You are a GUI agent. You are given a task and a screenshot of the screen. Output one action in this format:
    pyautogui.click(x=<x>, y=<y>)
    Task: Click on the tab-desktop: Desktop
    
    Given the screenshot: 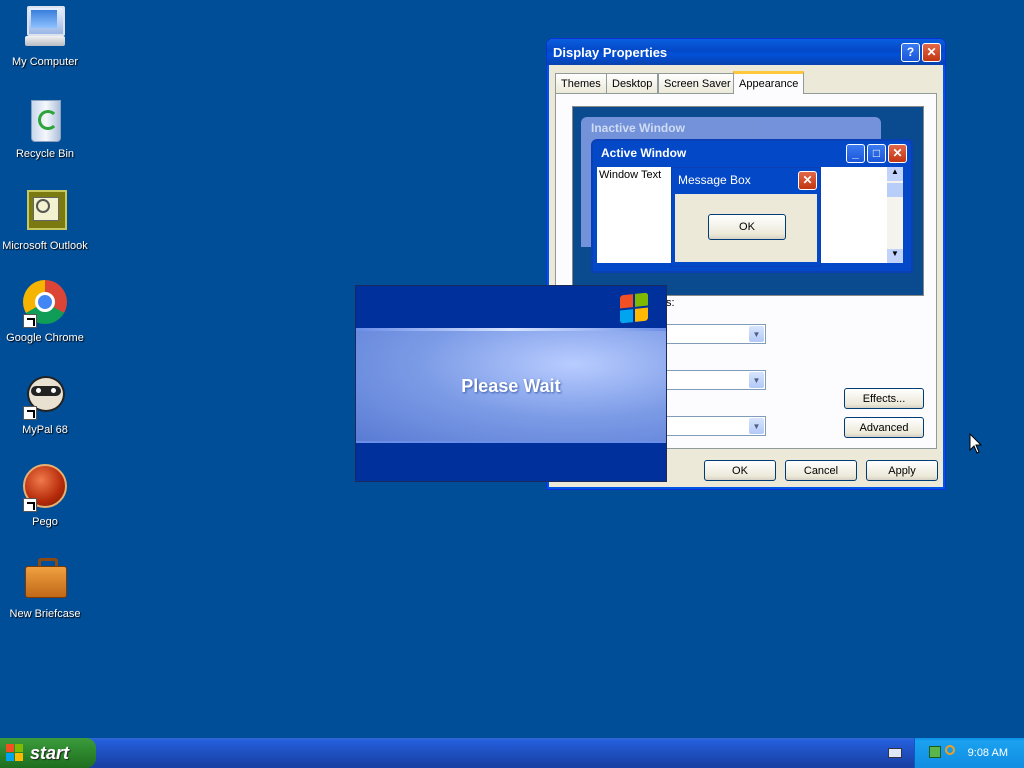 What is the action you would take?
    pyautogui.click(x=632, y=83)
    